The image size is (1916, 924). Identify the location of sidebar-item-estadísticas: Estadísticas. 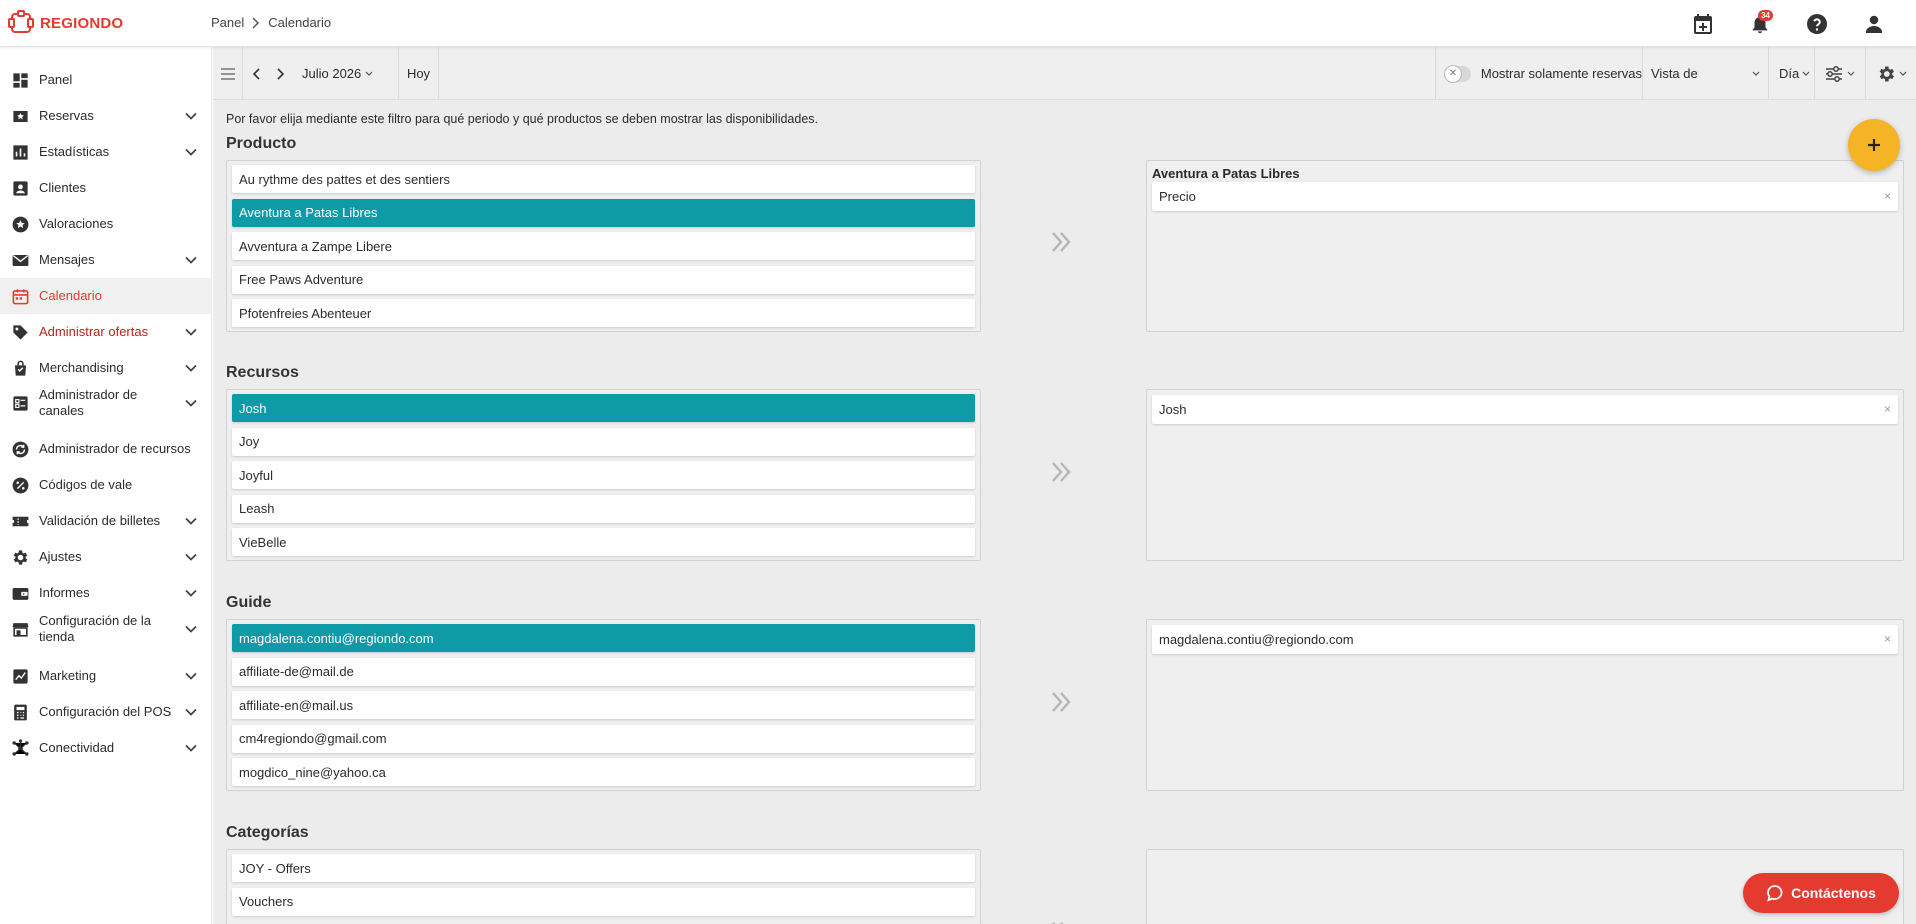
(106, 152).